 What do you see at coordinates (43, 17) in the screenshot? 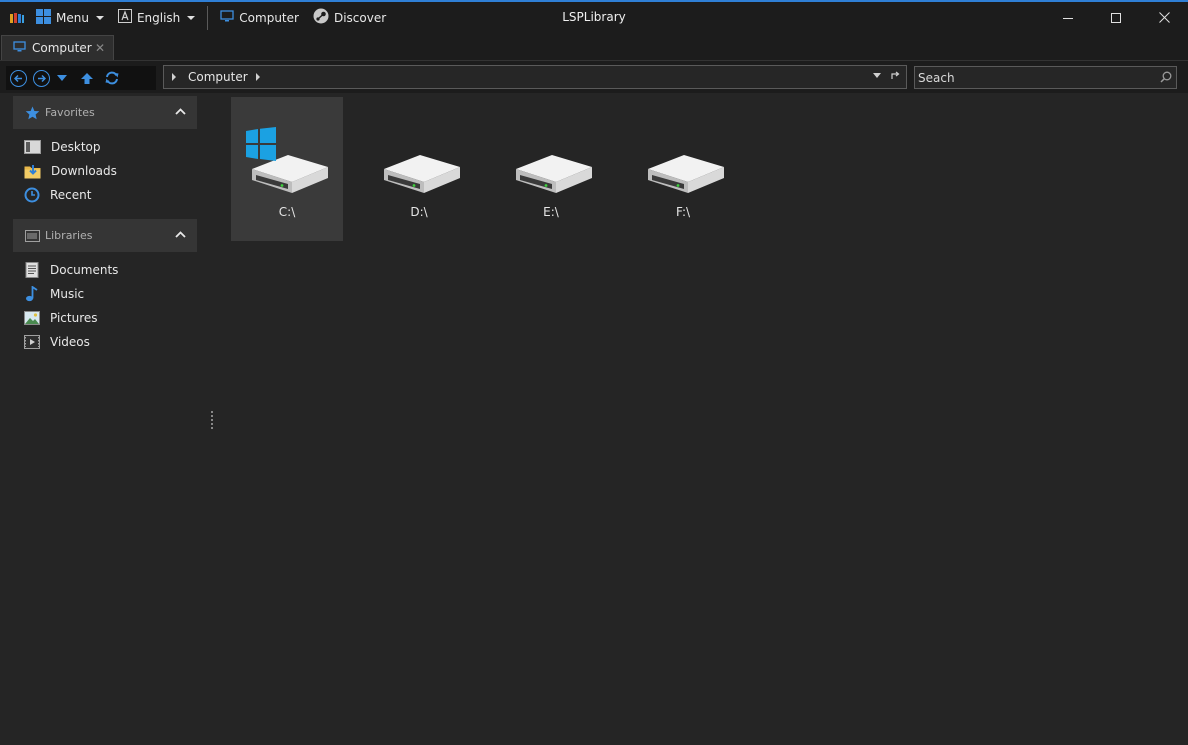
I see `windows-icon` at bounding box center [43, 17].